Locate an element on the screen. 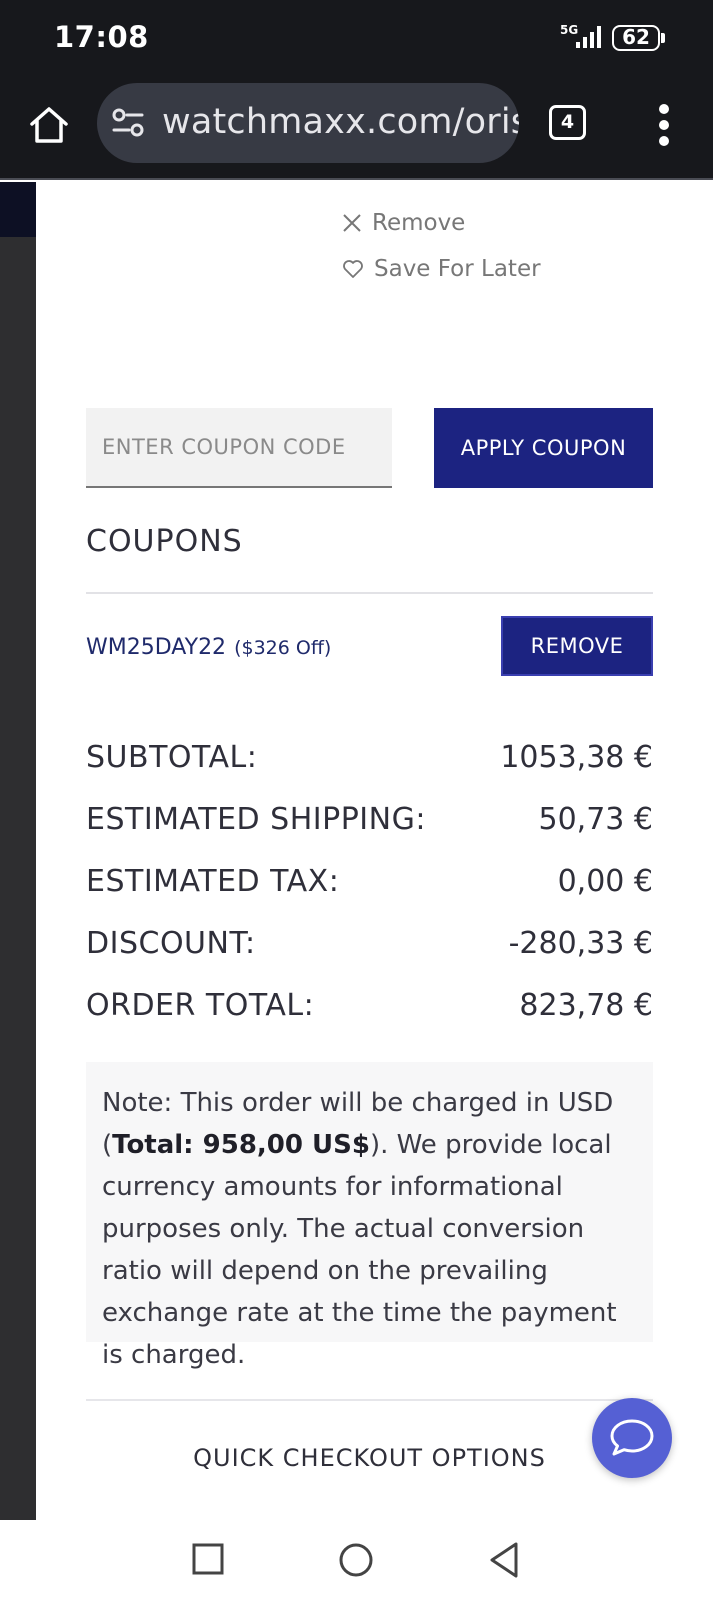  heart-icon is located at coordinates (353, 269).